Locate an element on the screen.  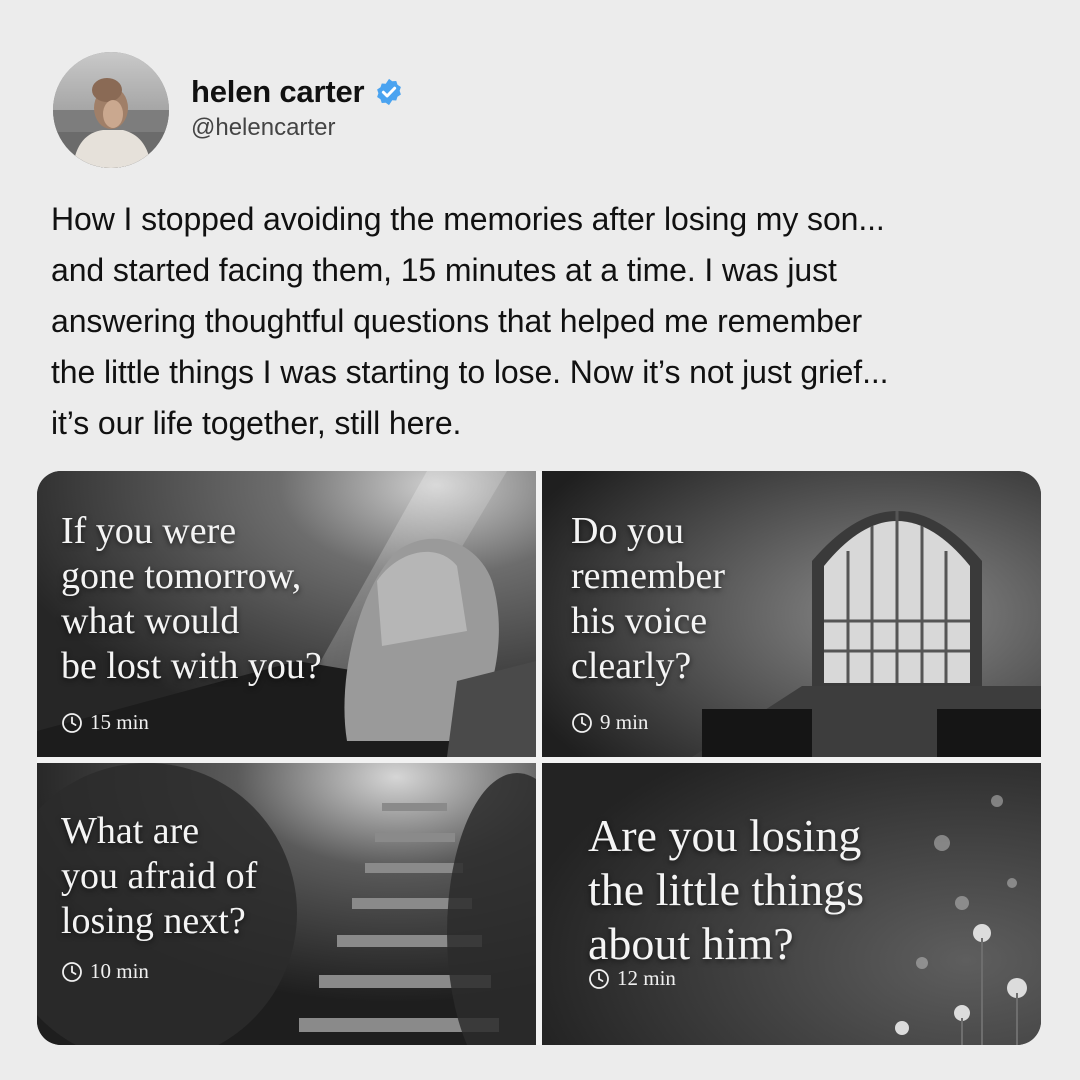
duration-label: 12 min is located at coordinates (646, 978).